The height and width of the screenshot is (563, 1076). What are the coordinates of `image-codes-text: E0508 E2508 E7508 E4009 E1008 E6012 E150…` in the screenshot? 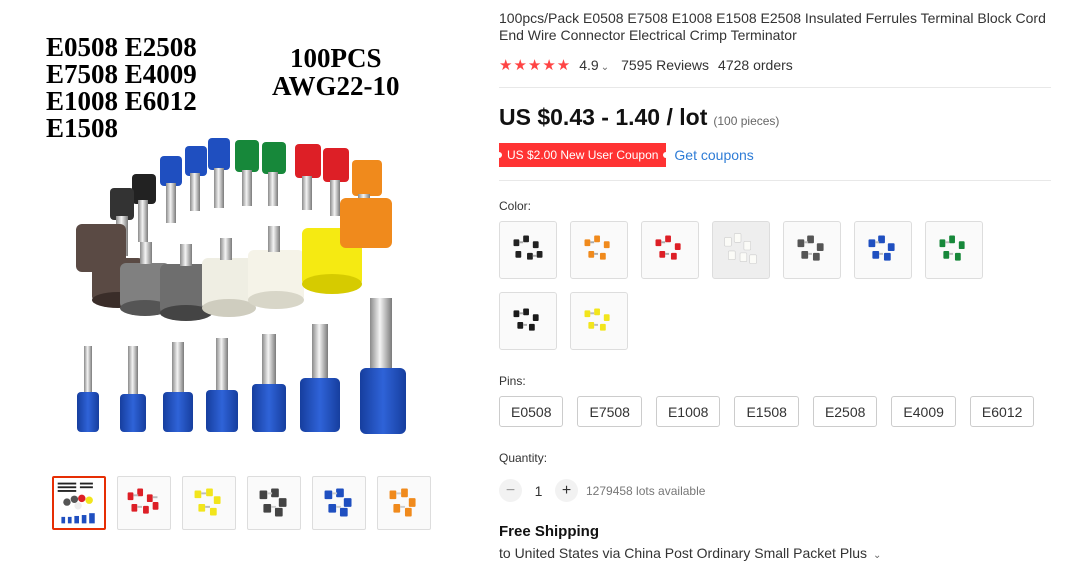 It's located at (121, 87).